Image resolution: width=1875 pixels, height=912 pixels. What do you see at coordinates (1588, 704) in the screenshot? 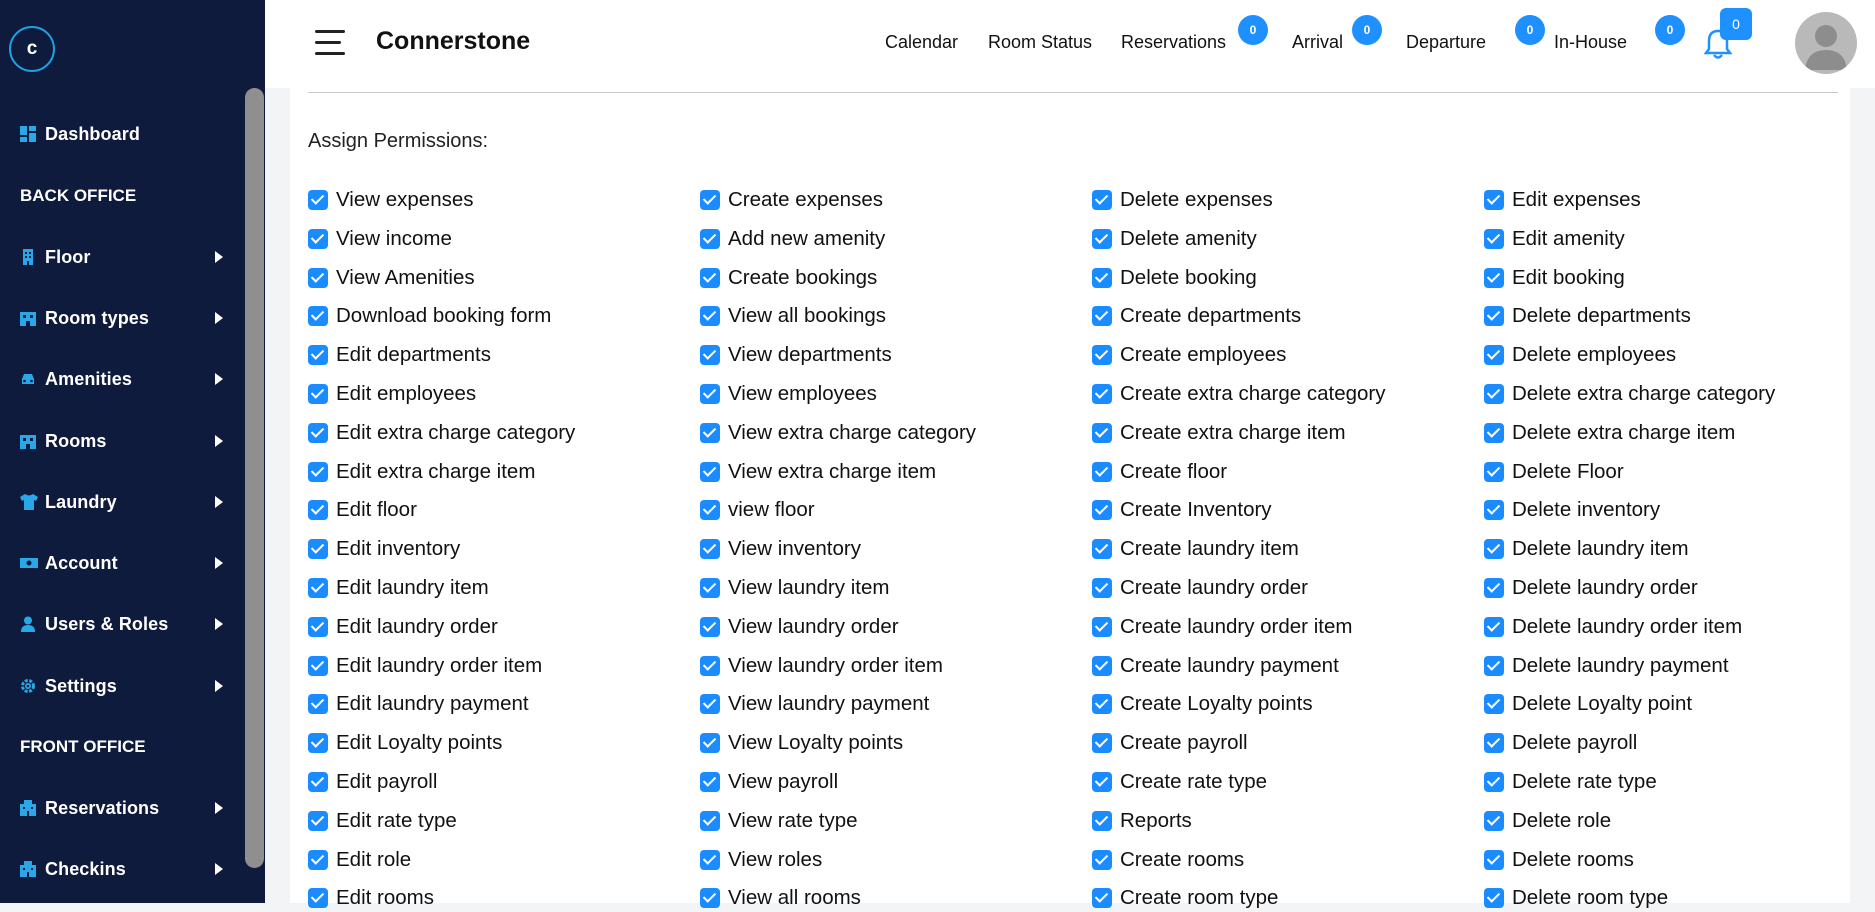
I see `permission-item: Delete Loyalty point` at bounding box center [1588, 704].